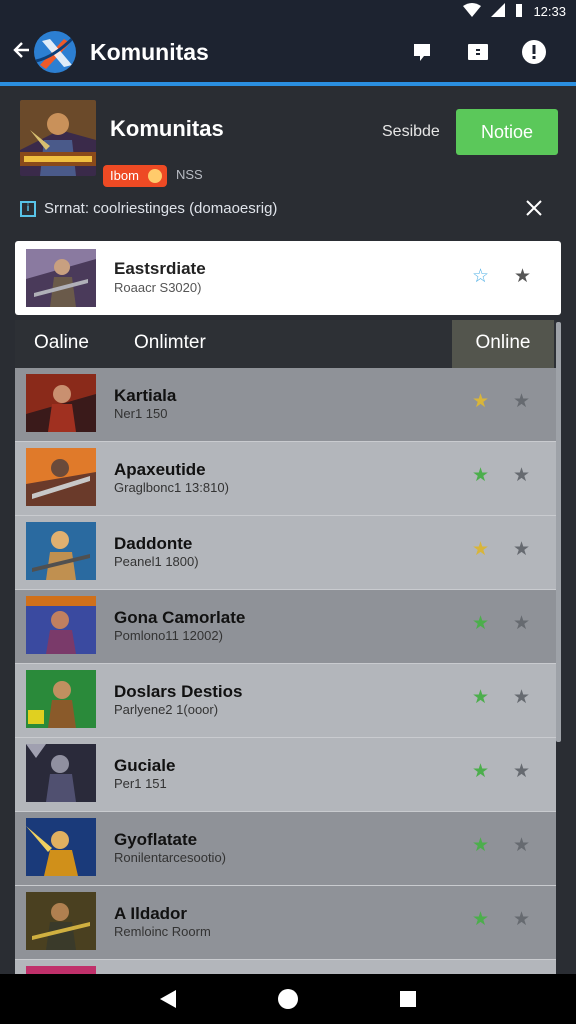 This screenshot has height=1024, width=576. I want to click on list-item, so click(285, 967).